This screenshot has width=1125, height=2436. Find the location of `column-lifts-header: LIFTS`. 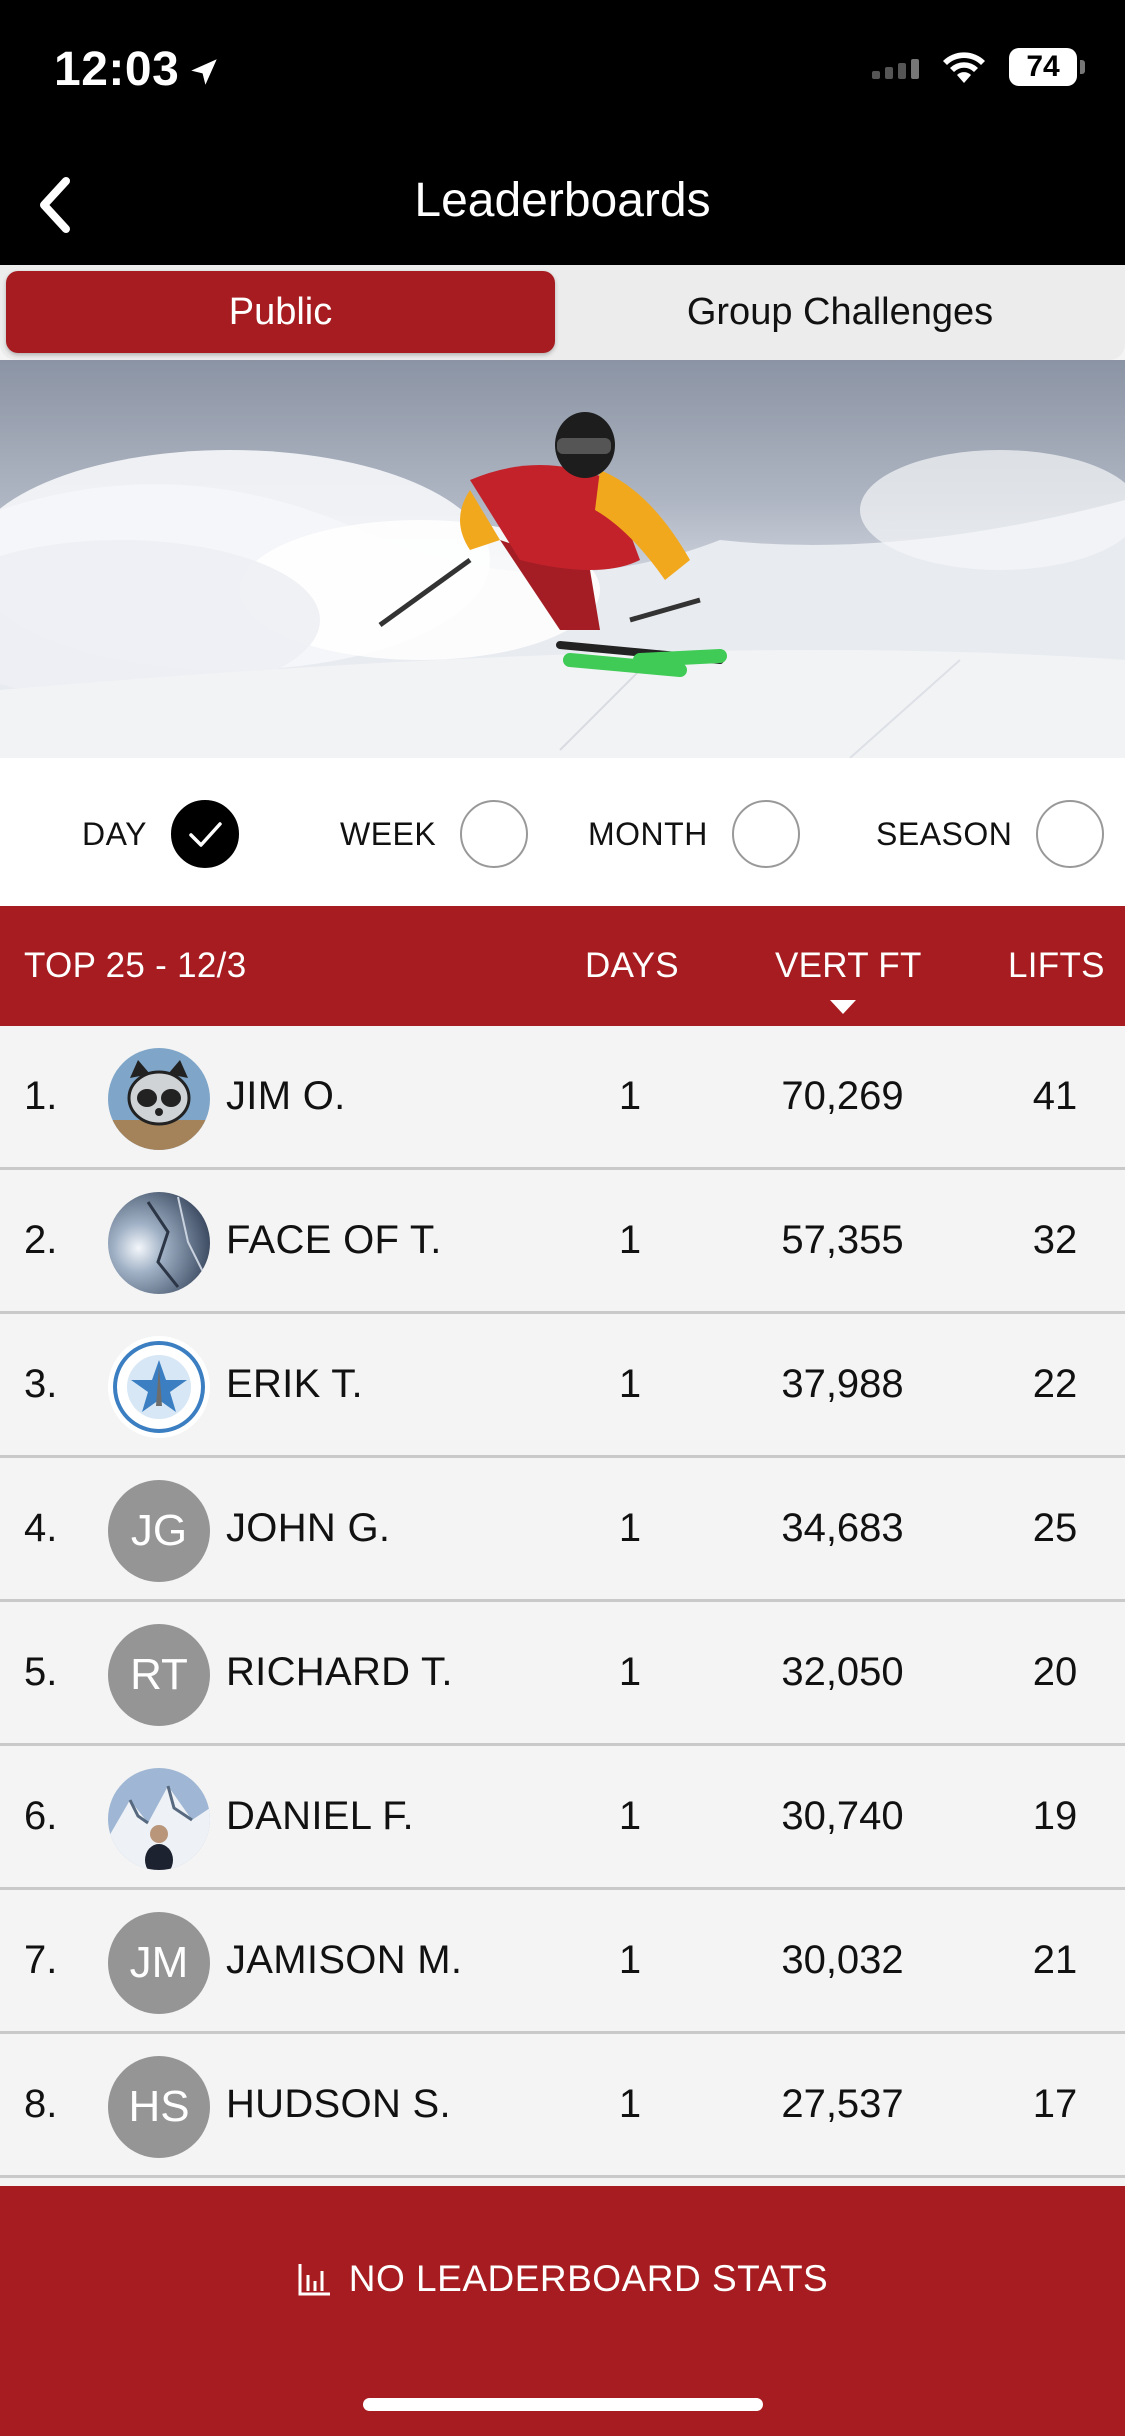

column-lifts-header: LIFTS is located at coordinates (1056, 966).